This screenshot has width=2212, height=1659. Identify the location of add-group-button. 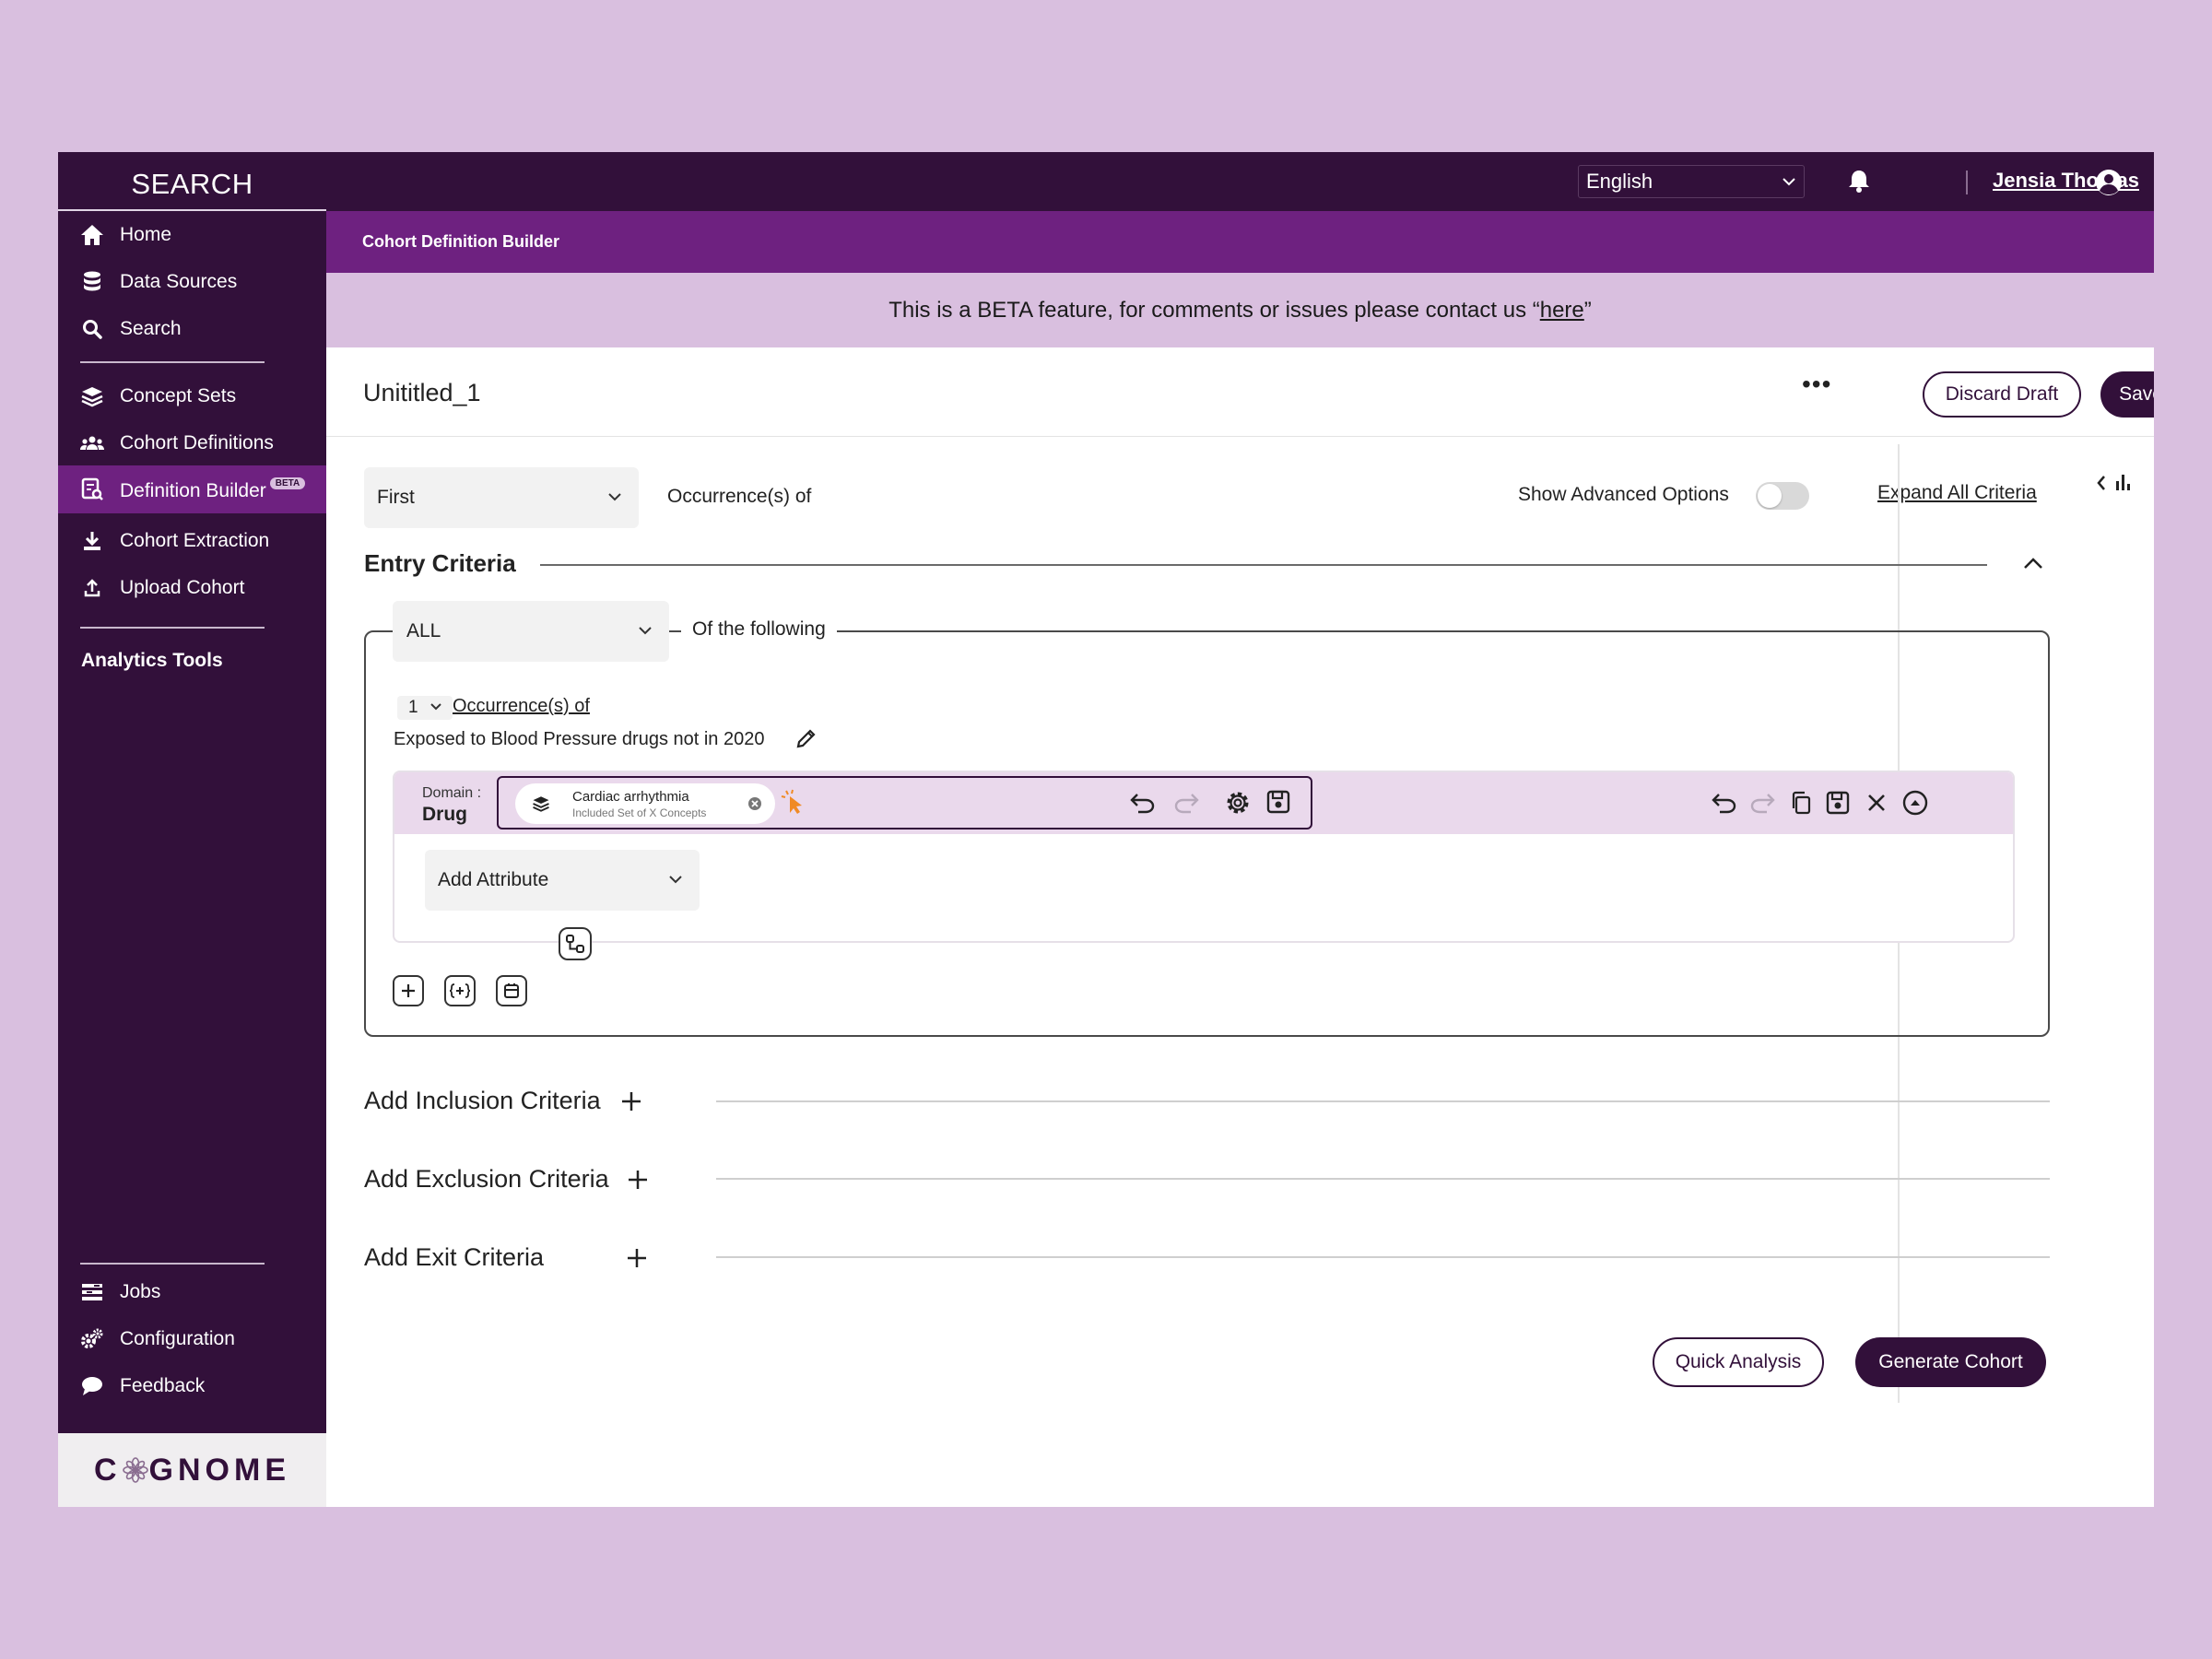
(460, 990).